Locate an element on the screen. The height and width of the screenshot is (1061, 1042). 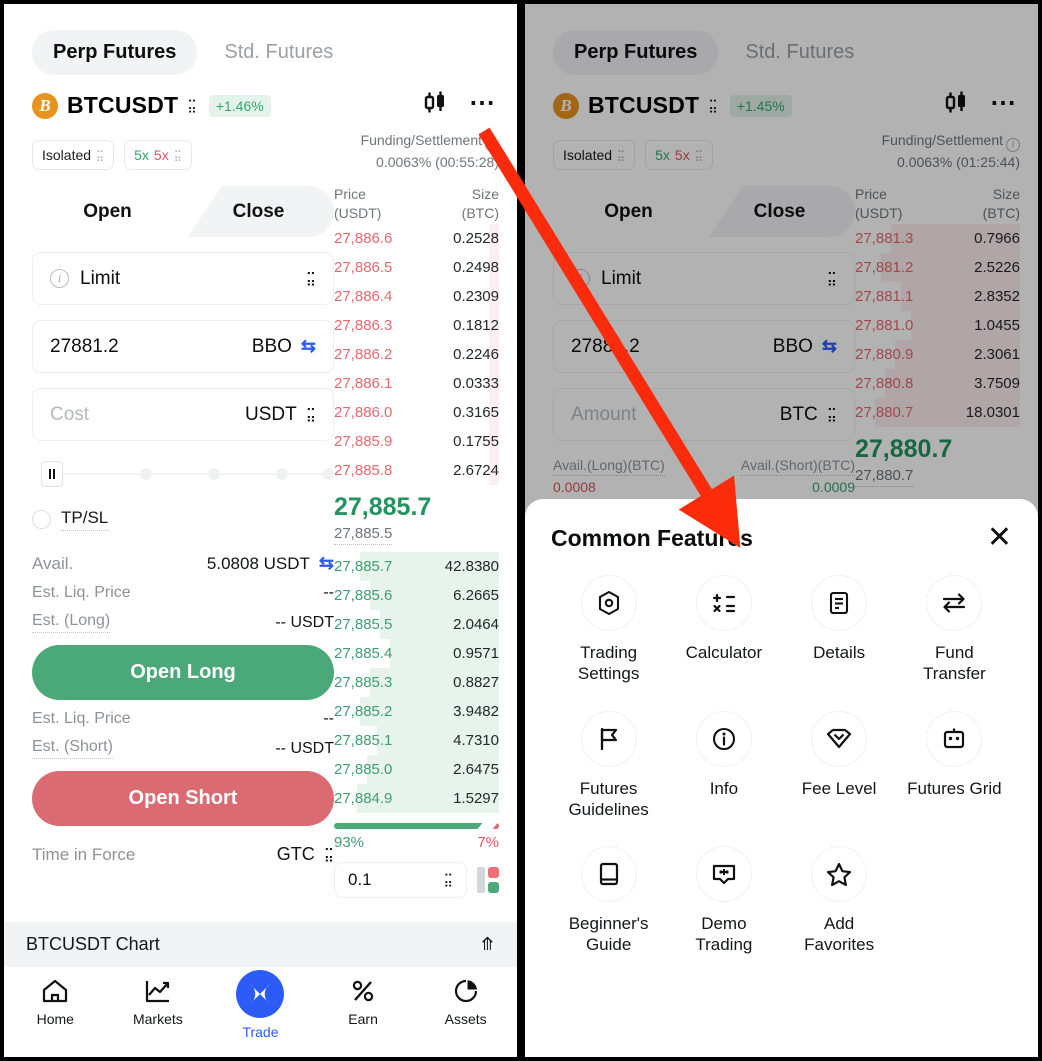
nav-item-trade: Trade is located at coordinates (260, 1005).